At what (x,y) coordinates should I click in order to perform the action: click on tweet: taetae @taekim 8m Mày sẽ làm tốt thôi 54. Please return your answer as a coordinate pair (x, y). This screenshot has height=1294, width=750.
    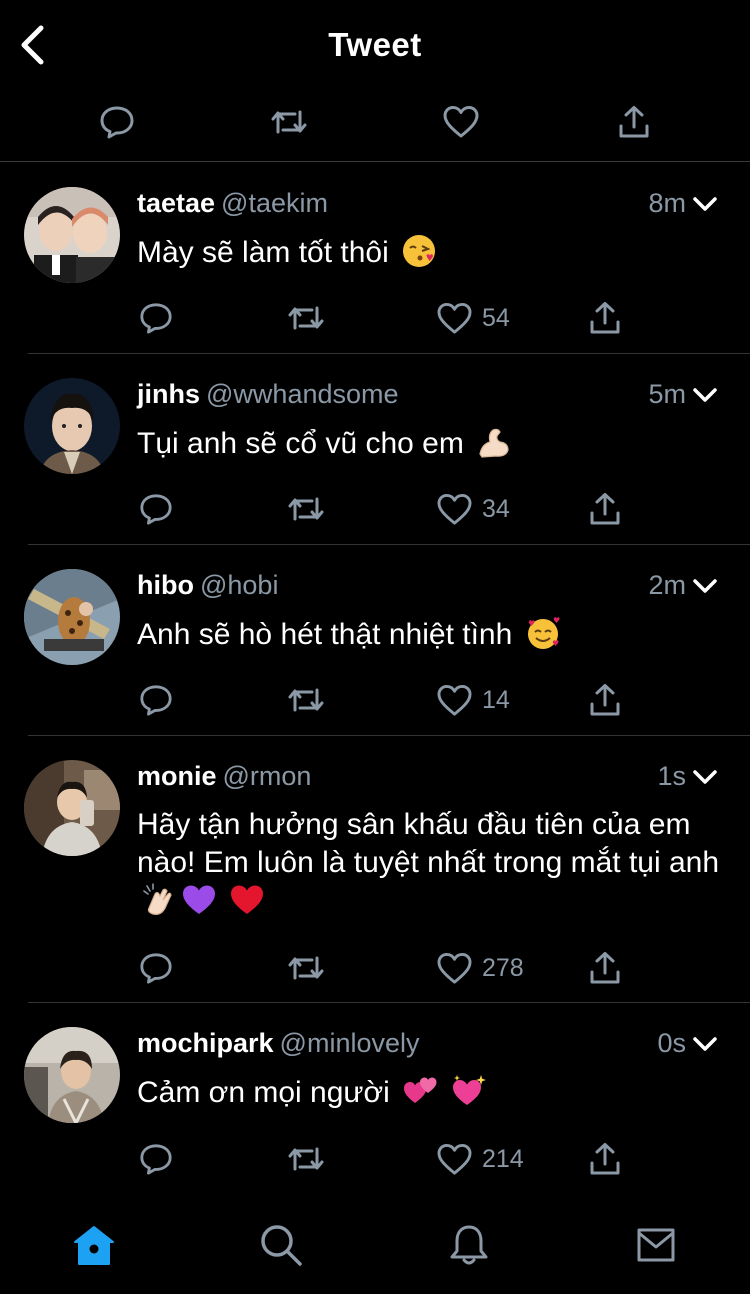
    Looking at the image, I should click on (375, 258).